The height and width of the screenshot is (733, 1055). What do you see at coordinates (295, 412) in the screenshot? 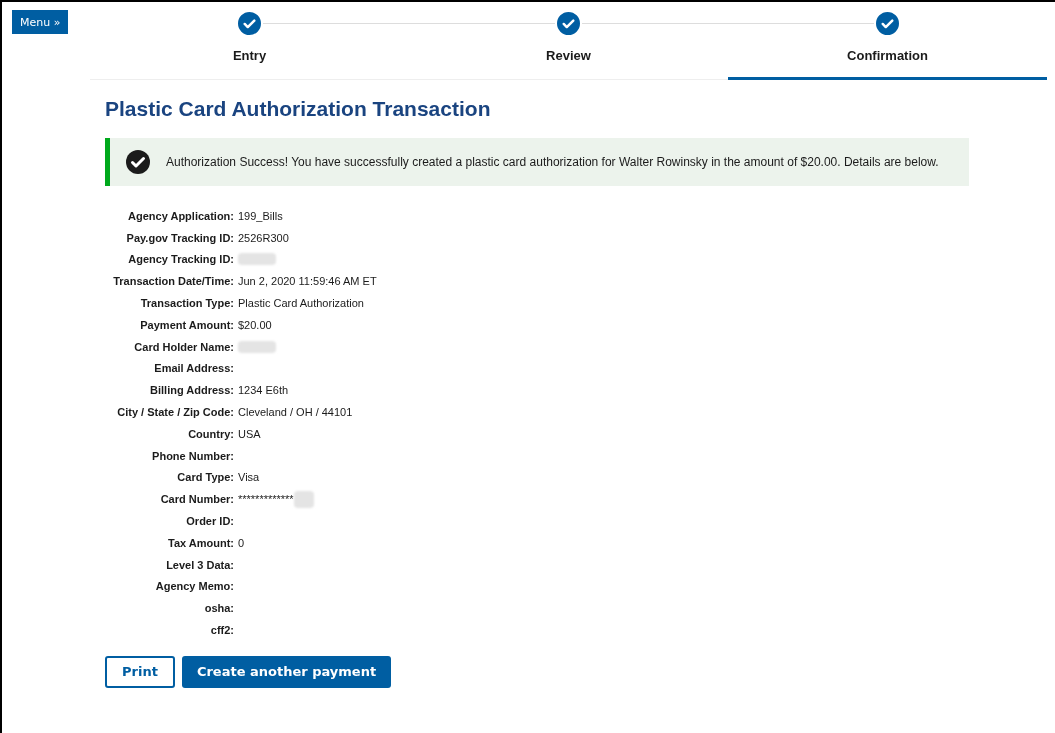
I see `field-value: Cleveland / OH / 44101` at bounding box center [295, 412].